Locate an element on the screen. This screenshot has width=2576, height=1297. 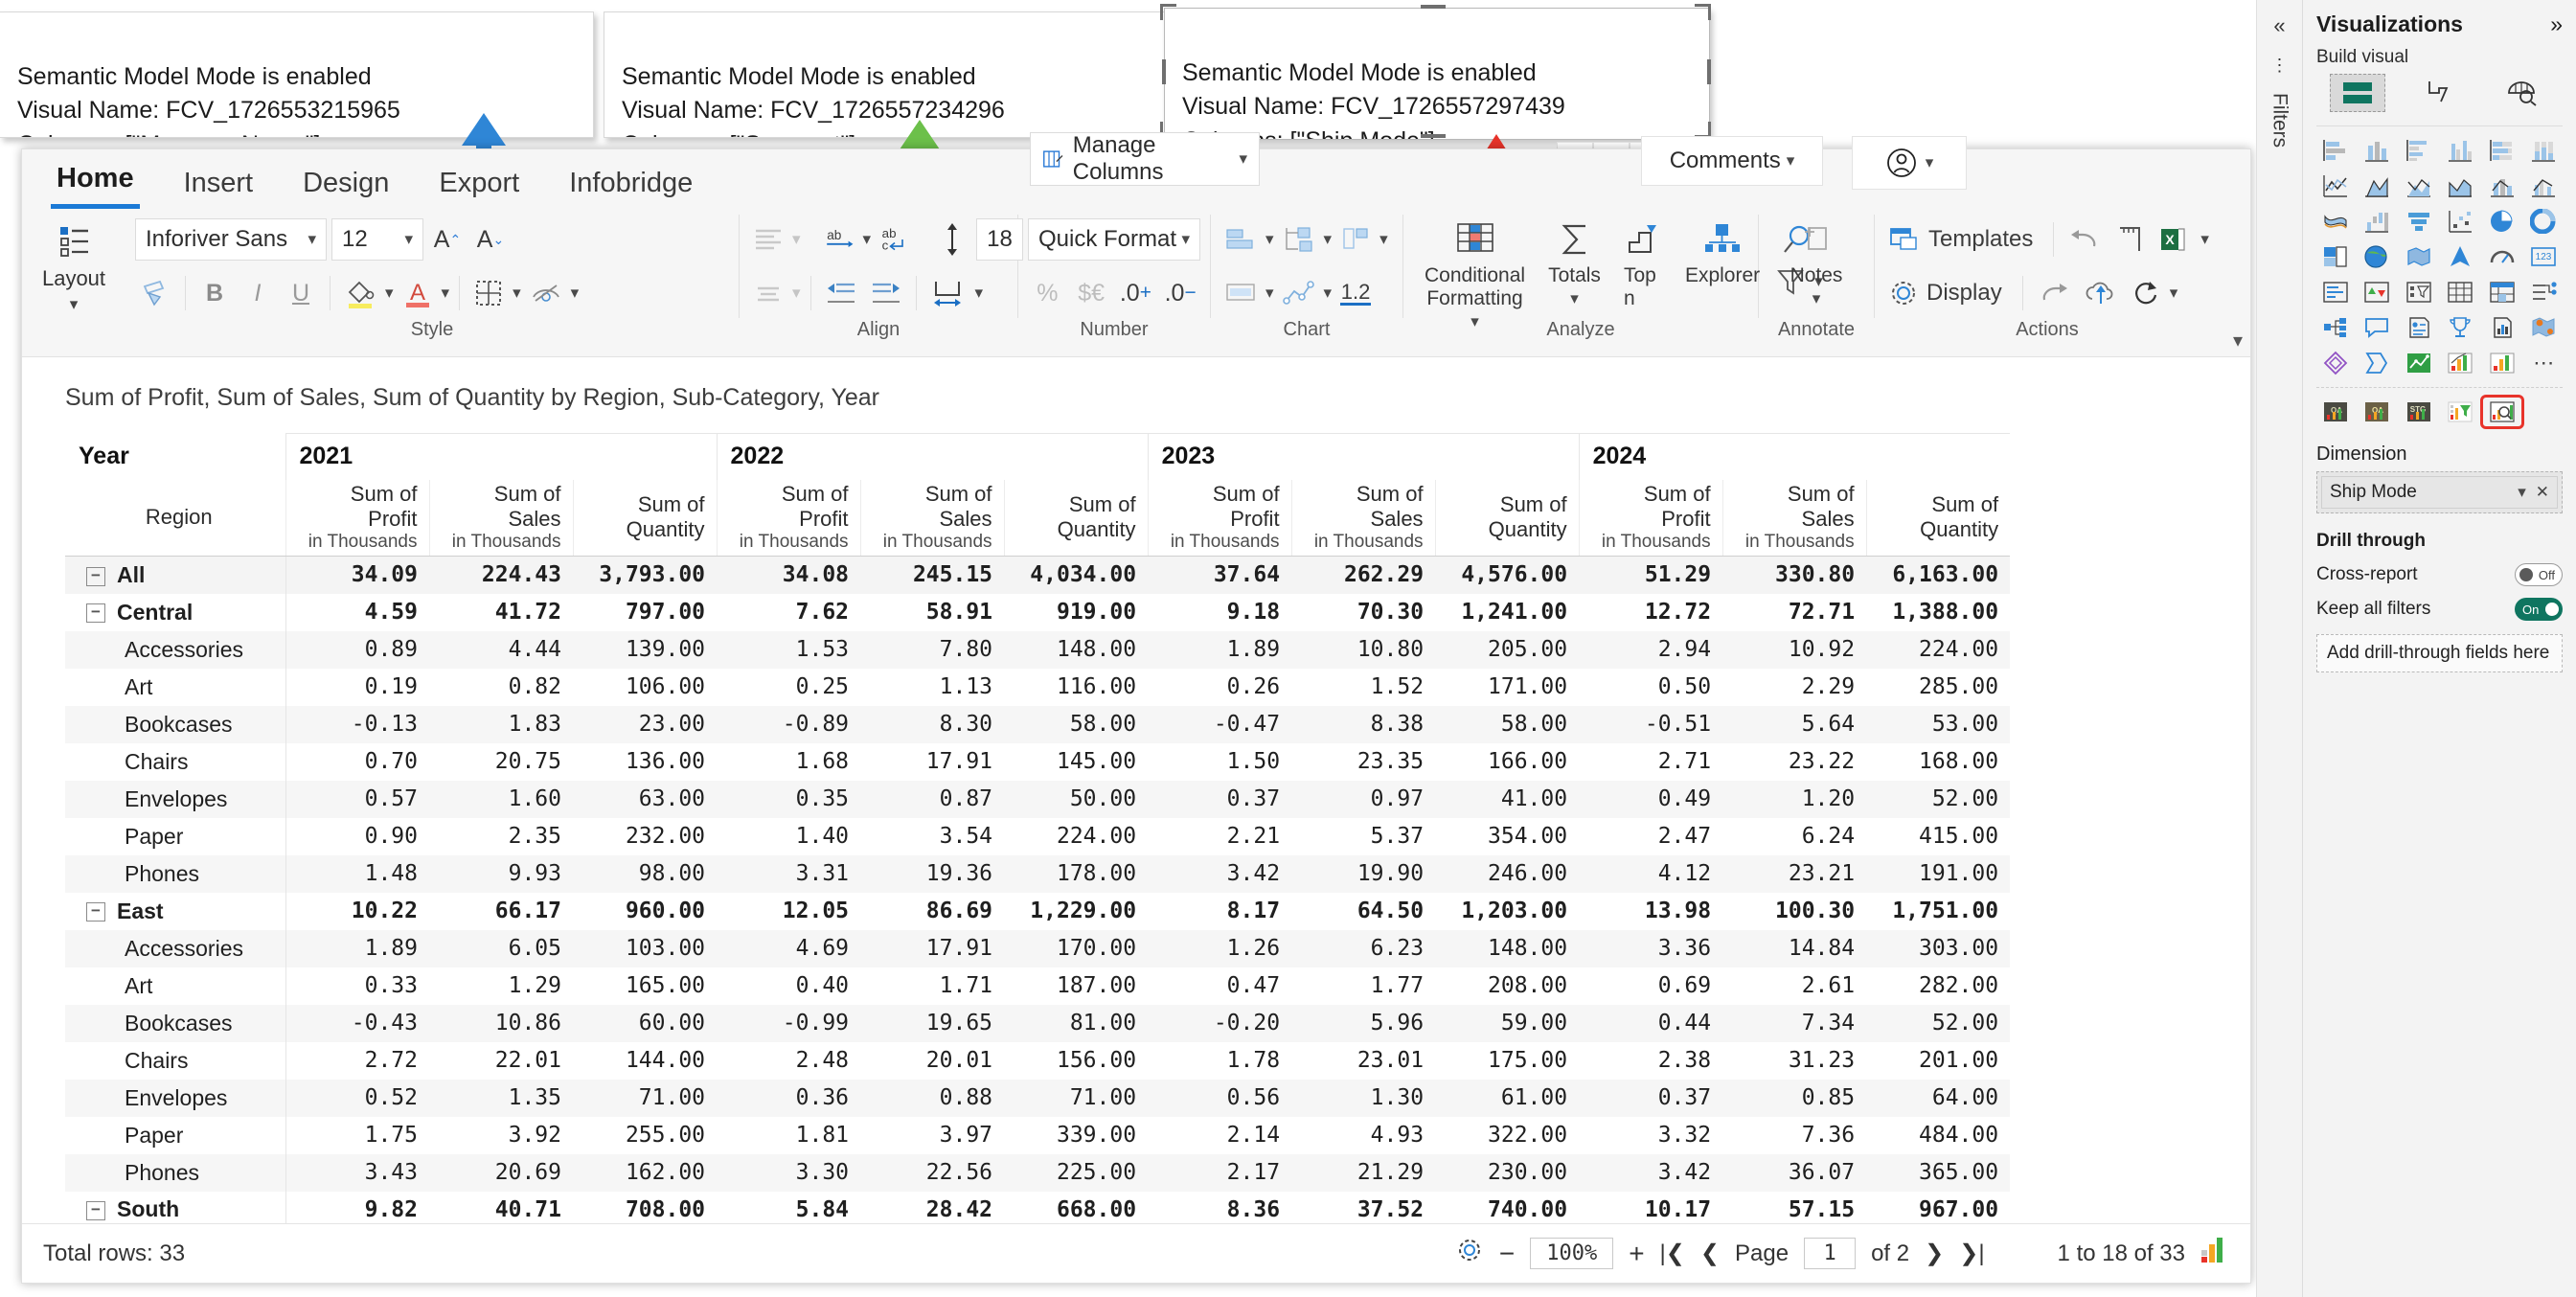
data-cell: 9.93 is located at coordinates (501, 874).